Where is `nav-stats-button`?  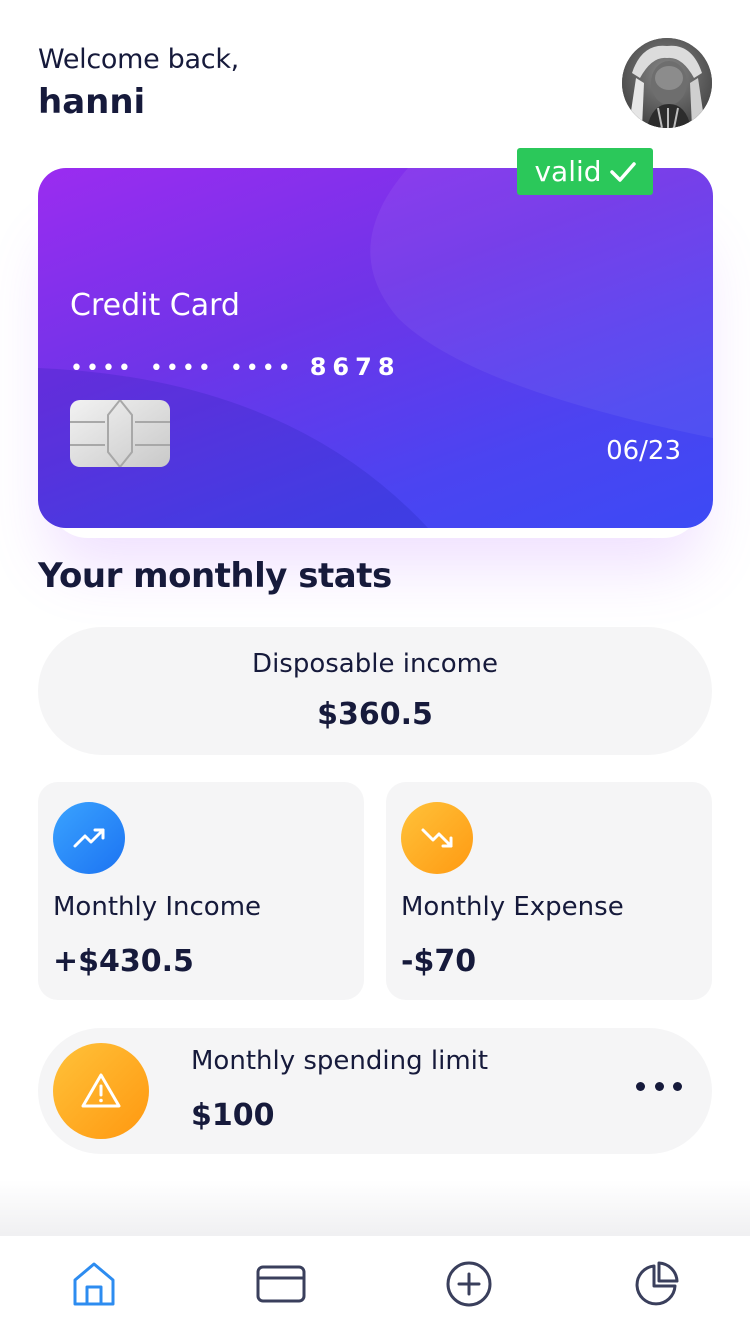 nav-stats-button is located at coordinates (656, 1284).